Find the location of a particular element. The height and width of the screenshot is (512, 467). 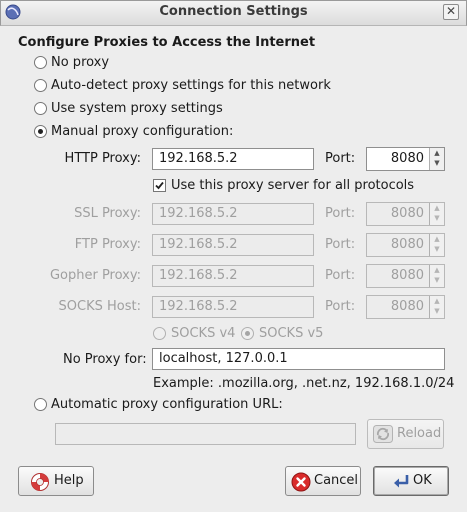

gopher-port-stepper: 8080 ▲ ▼ is located at coordinates (405, 276).